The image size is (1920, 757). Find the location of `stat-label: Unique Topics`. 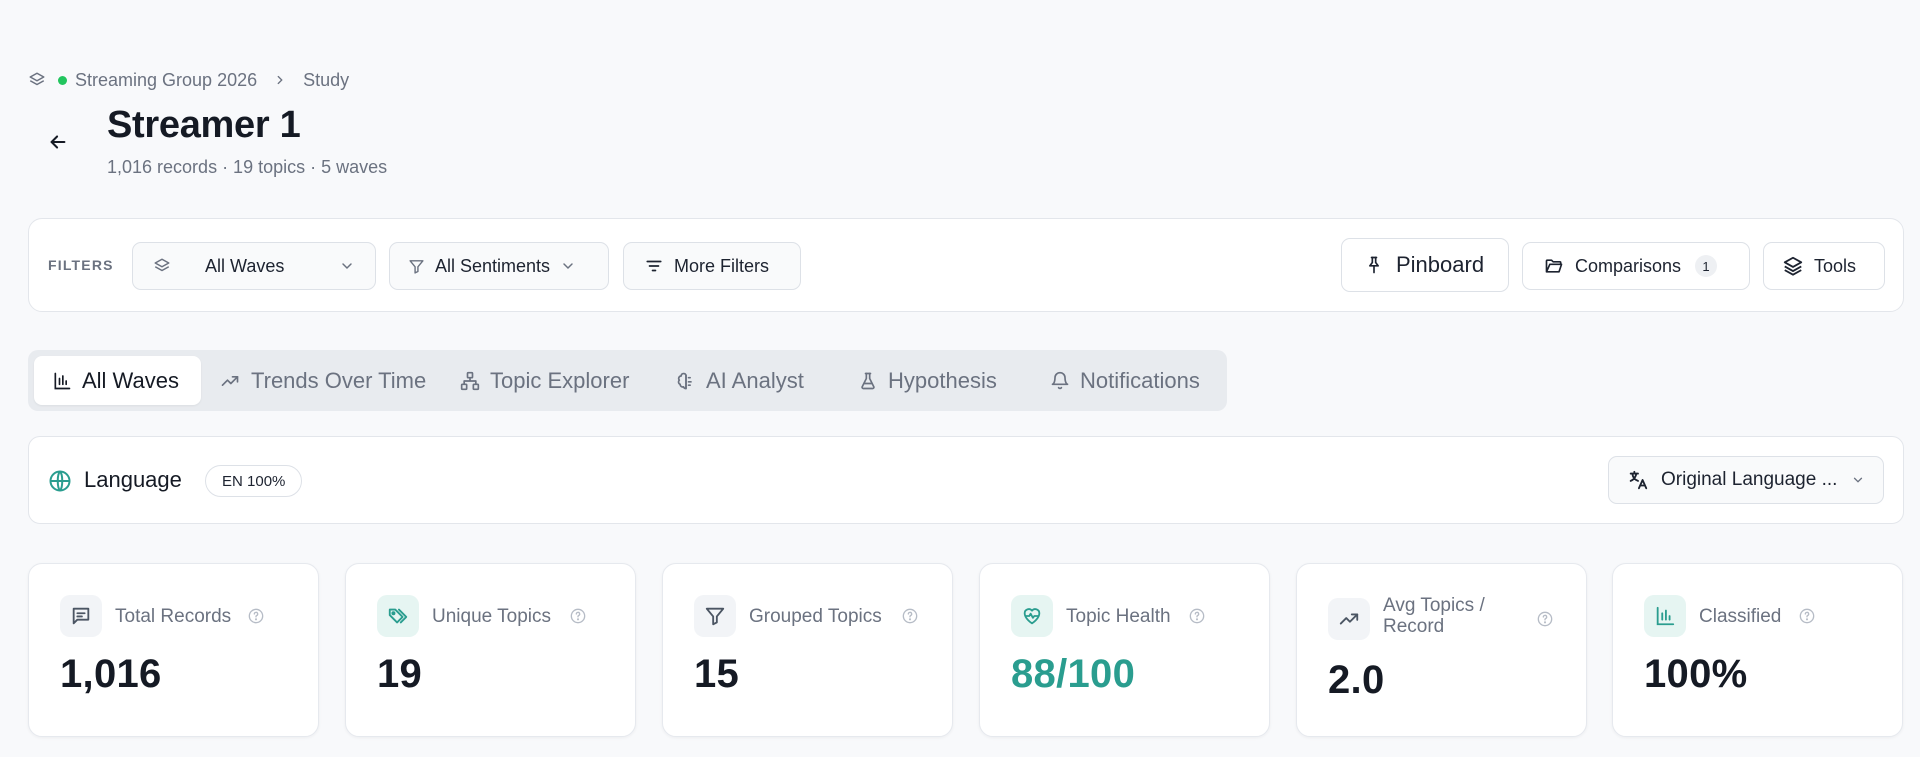

stat-label: Unique Topics is located at coordinates (492, 616).